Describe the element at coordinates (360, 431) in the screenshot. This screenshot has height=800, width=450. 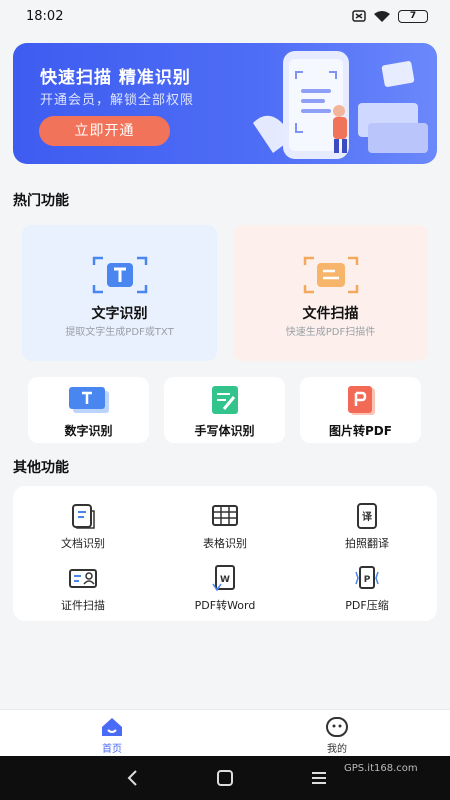
I see `small-card-name: 图片转PDF` at that location.